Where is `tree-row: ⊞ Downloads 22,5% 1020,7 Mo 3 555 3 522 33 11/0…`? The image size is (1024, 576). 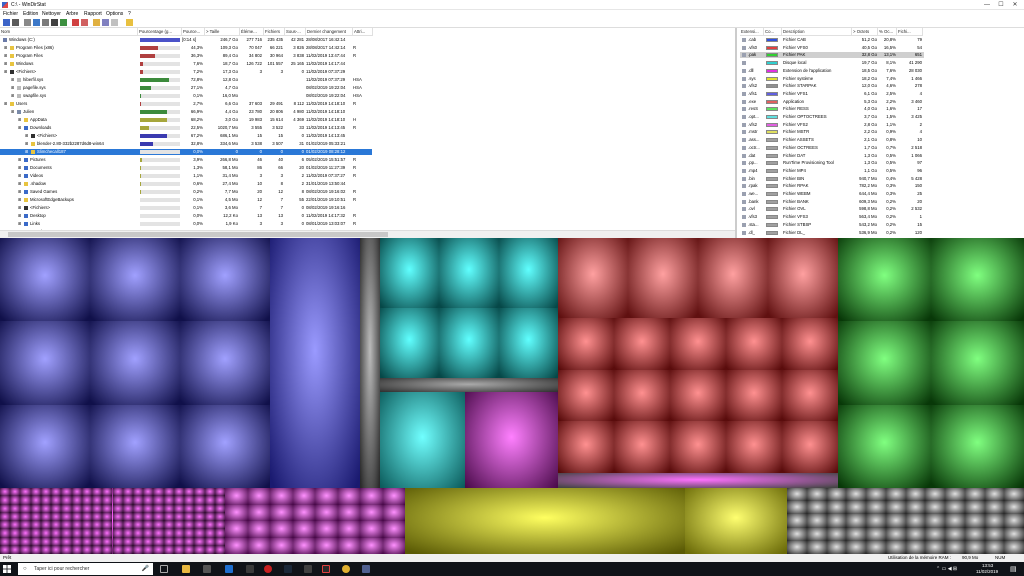
tree-row: ⊞ Downloads 22,5% 1020,7 Mo 3 555 3 522 33 11/0… is located at coordinates (186, 128).